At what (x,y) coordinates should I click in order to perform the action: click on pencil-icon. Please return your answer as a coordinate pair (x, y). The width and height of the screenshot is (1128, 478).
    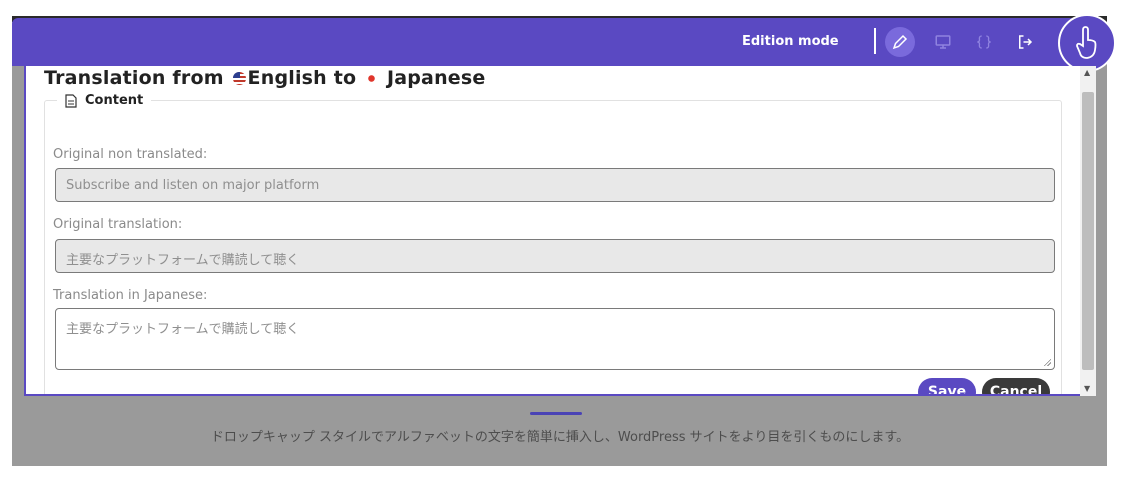
    Looking at the image, I should click on (900, 42).